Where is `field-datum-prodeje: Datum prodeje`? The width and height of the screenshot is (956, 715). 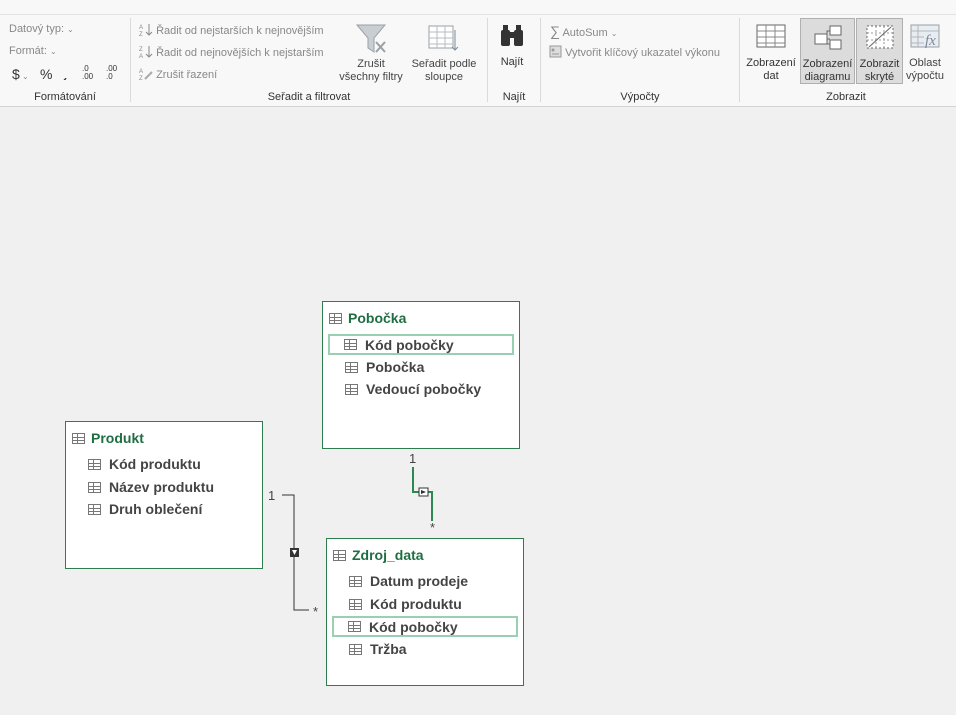 field-datum-prodeje: Datum prodeje is located at coordinates (408, 581).